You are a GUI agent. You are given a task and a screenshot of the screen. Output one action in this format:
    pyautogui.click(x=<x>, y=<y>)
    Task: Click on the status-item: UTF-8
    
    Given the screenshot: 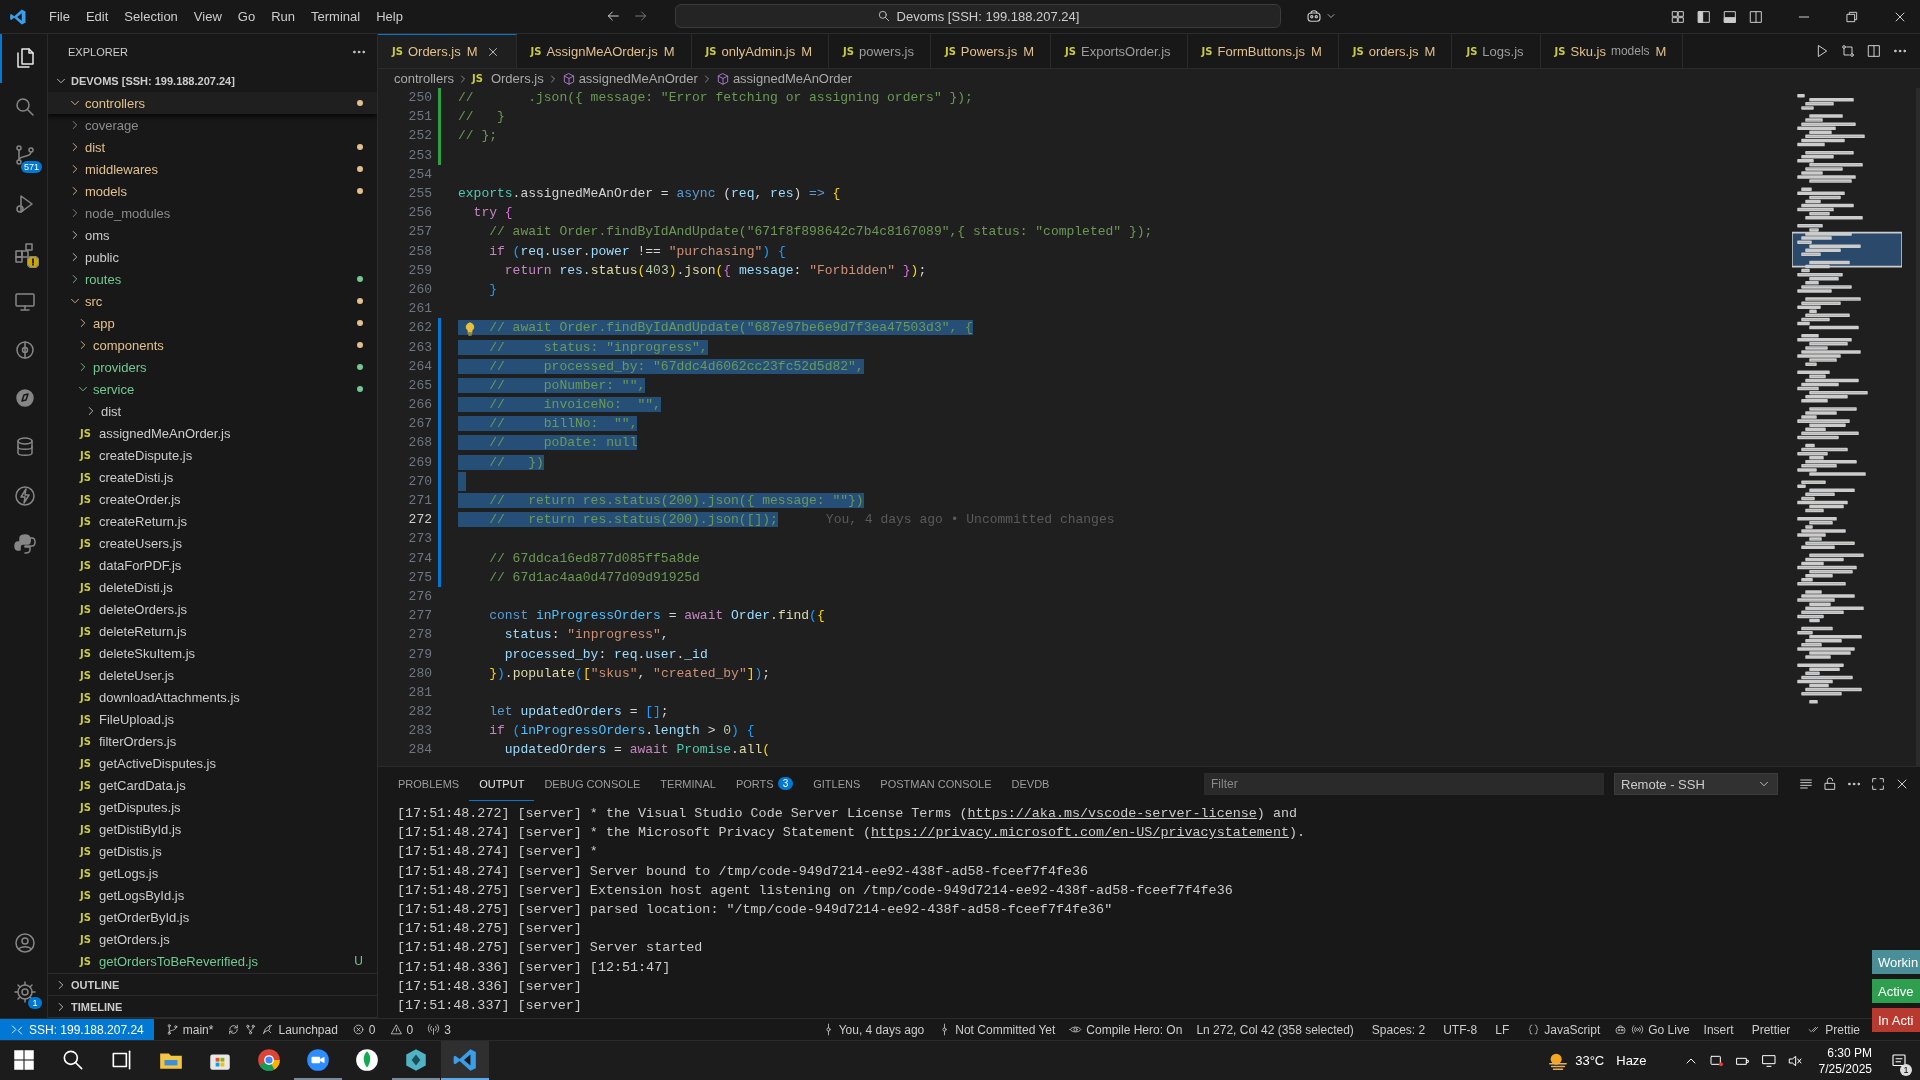 What is the action you would take?
    pyautogui.click(x=1460, y=1029)
    